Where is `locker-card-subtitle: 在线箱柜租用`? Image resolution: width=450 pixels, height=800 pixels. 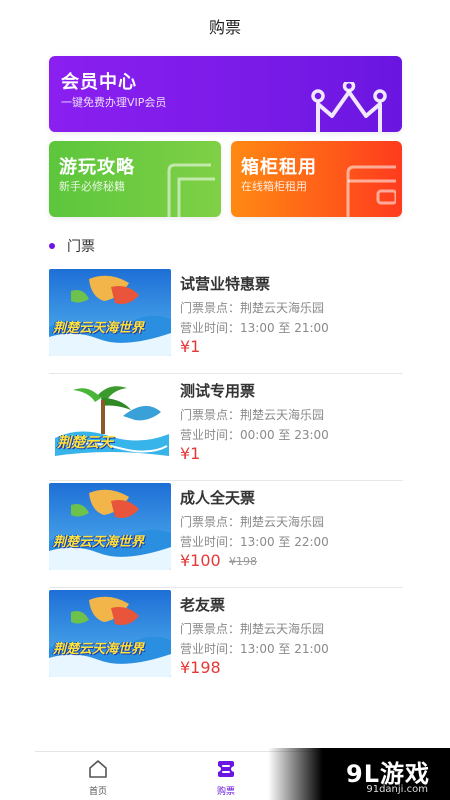 locker-card-subtitle: 在线箱柜租用 is located at coordinates (274, 186).